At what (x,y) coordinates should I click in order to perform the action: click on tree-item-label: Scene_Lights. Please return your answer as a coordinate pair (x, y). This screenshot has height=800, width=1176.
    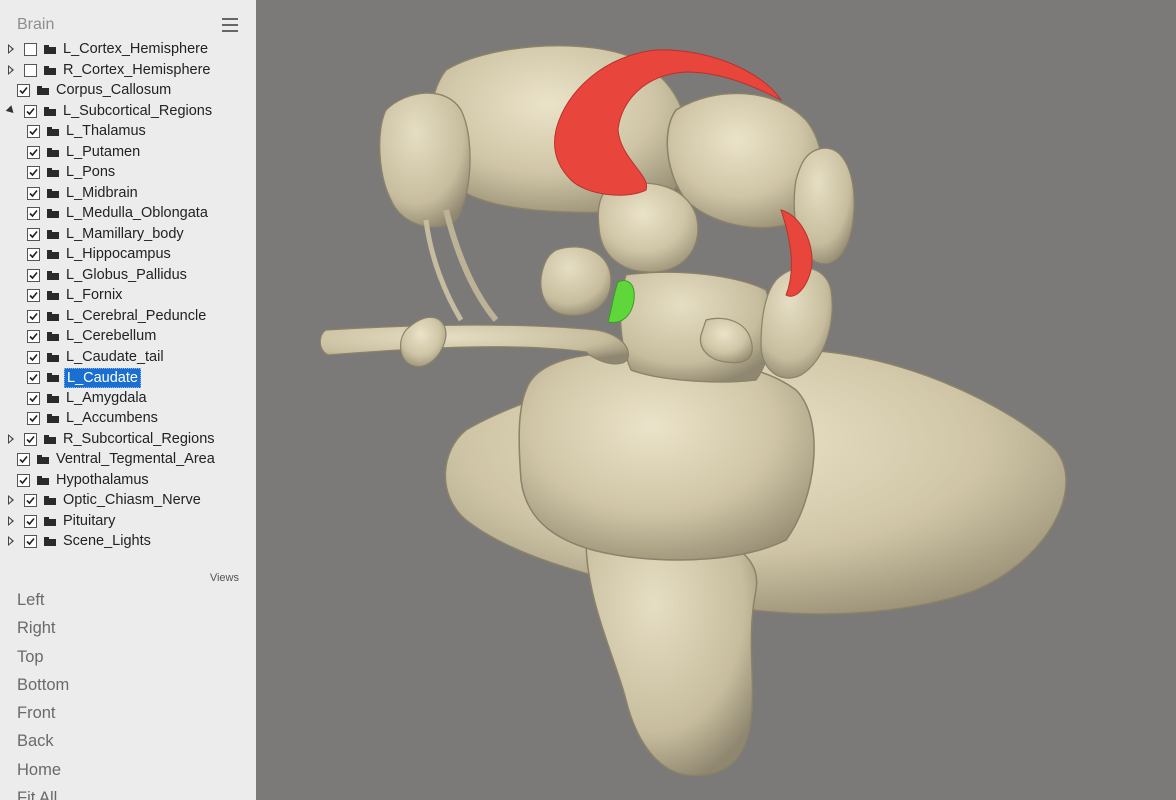
    Looking at the image, I should click on (107, 541).